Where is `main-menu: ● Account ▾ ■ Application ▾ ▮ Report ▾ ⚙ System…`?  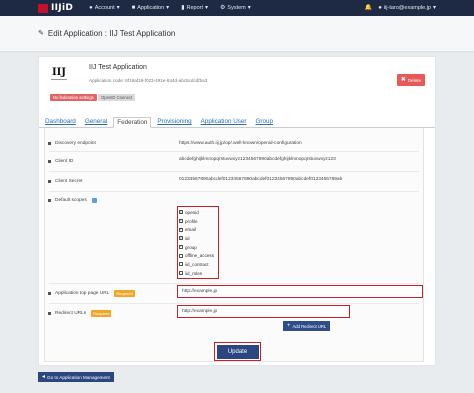 main-menu: ● Account ▾ ■ Application ▾ ▮ Report ▾ ⚙ System… is located at coordinates (170, 8).